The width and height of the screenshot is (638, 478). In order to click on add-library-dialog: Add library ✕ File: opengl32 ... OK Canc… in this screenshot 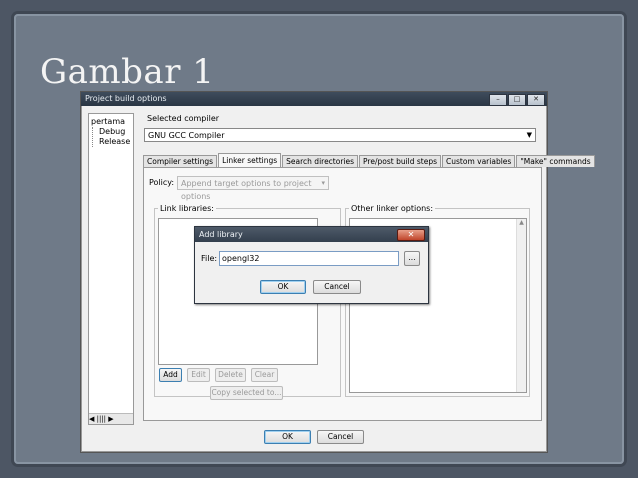, I will do `click(311, 265)`.